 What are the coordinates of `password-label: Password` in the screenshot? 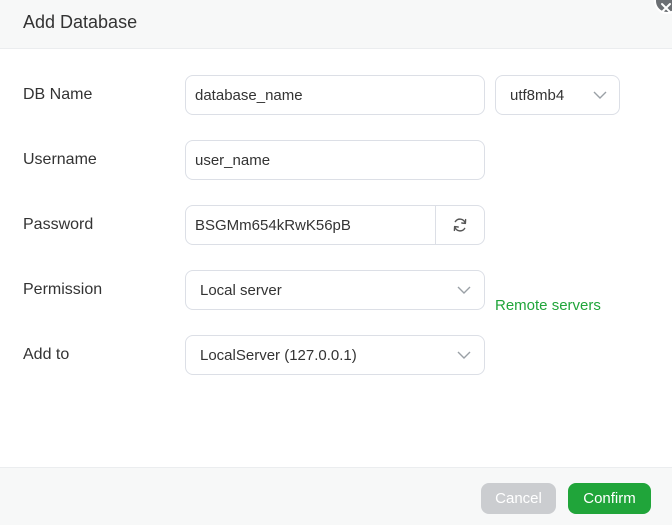 It's located at (58, 224).